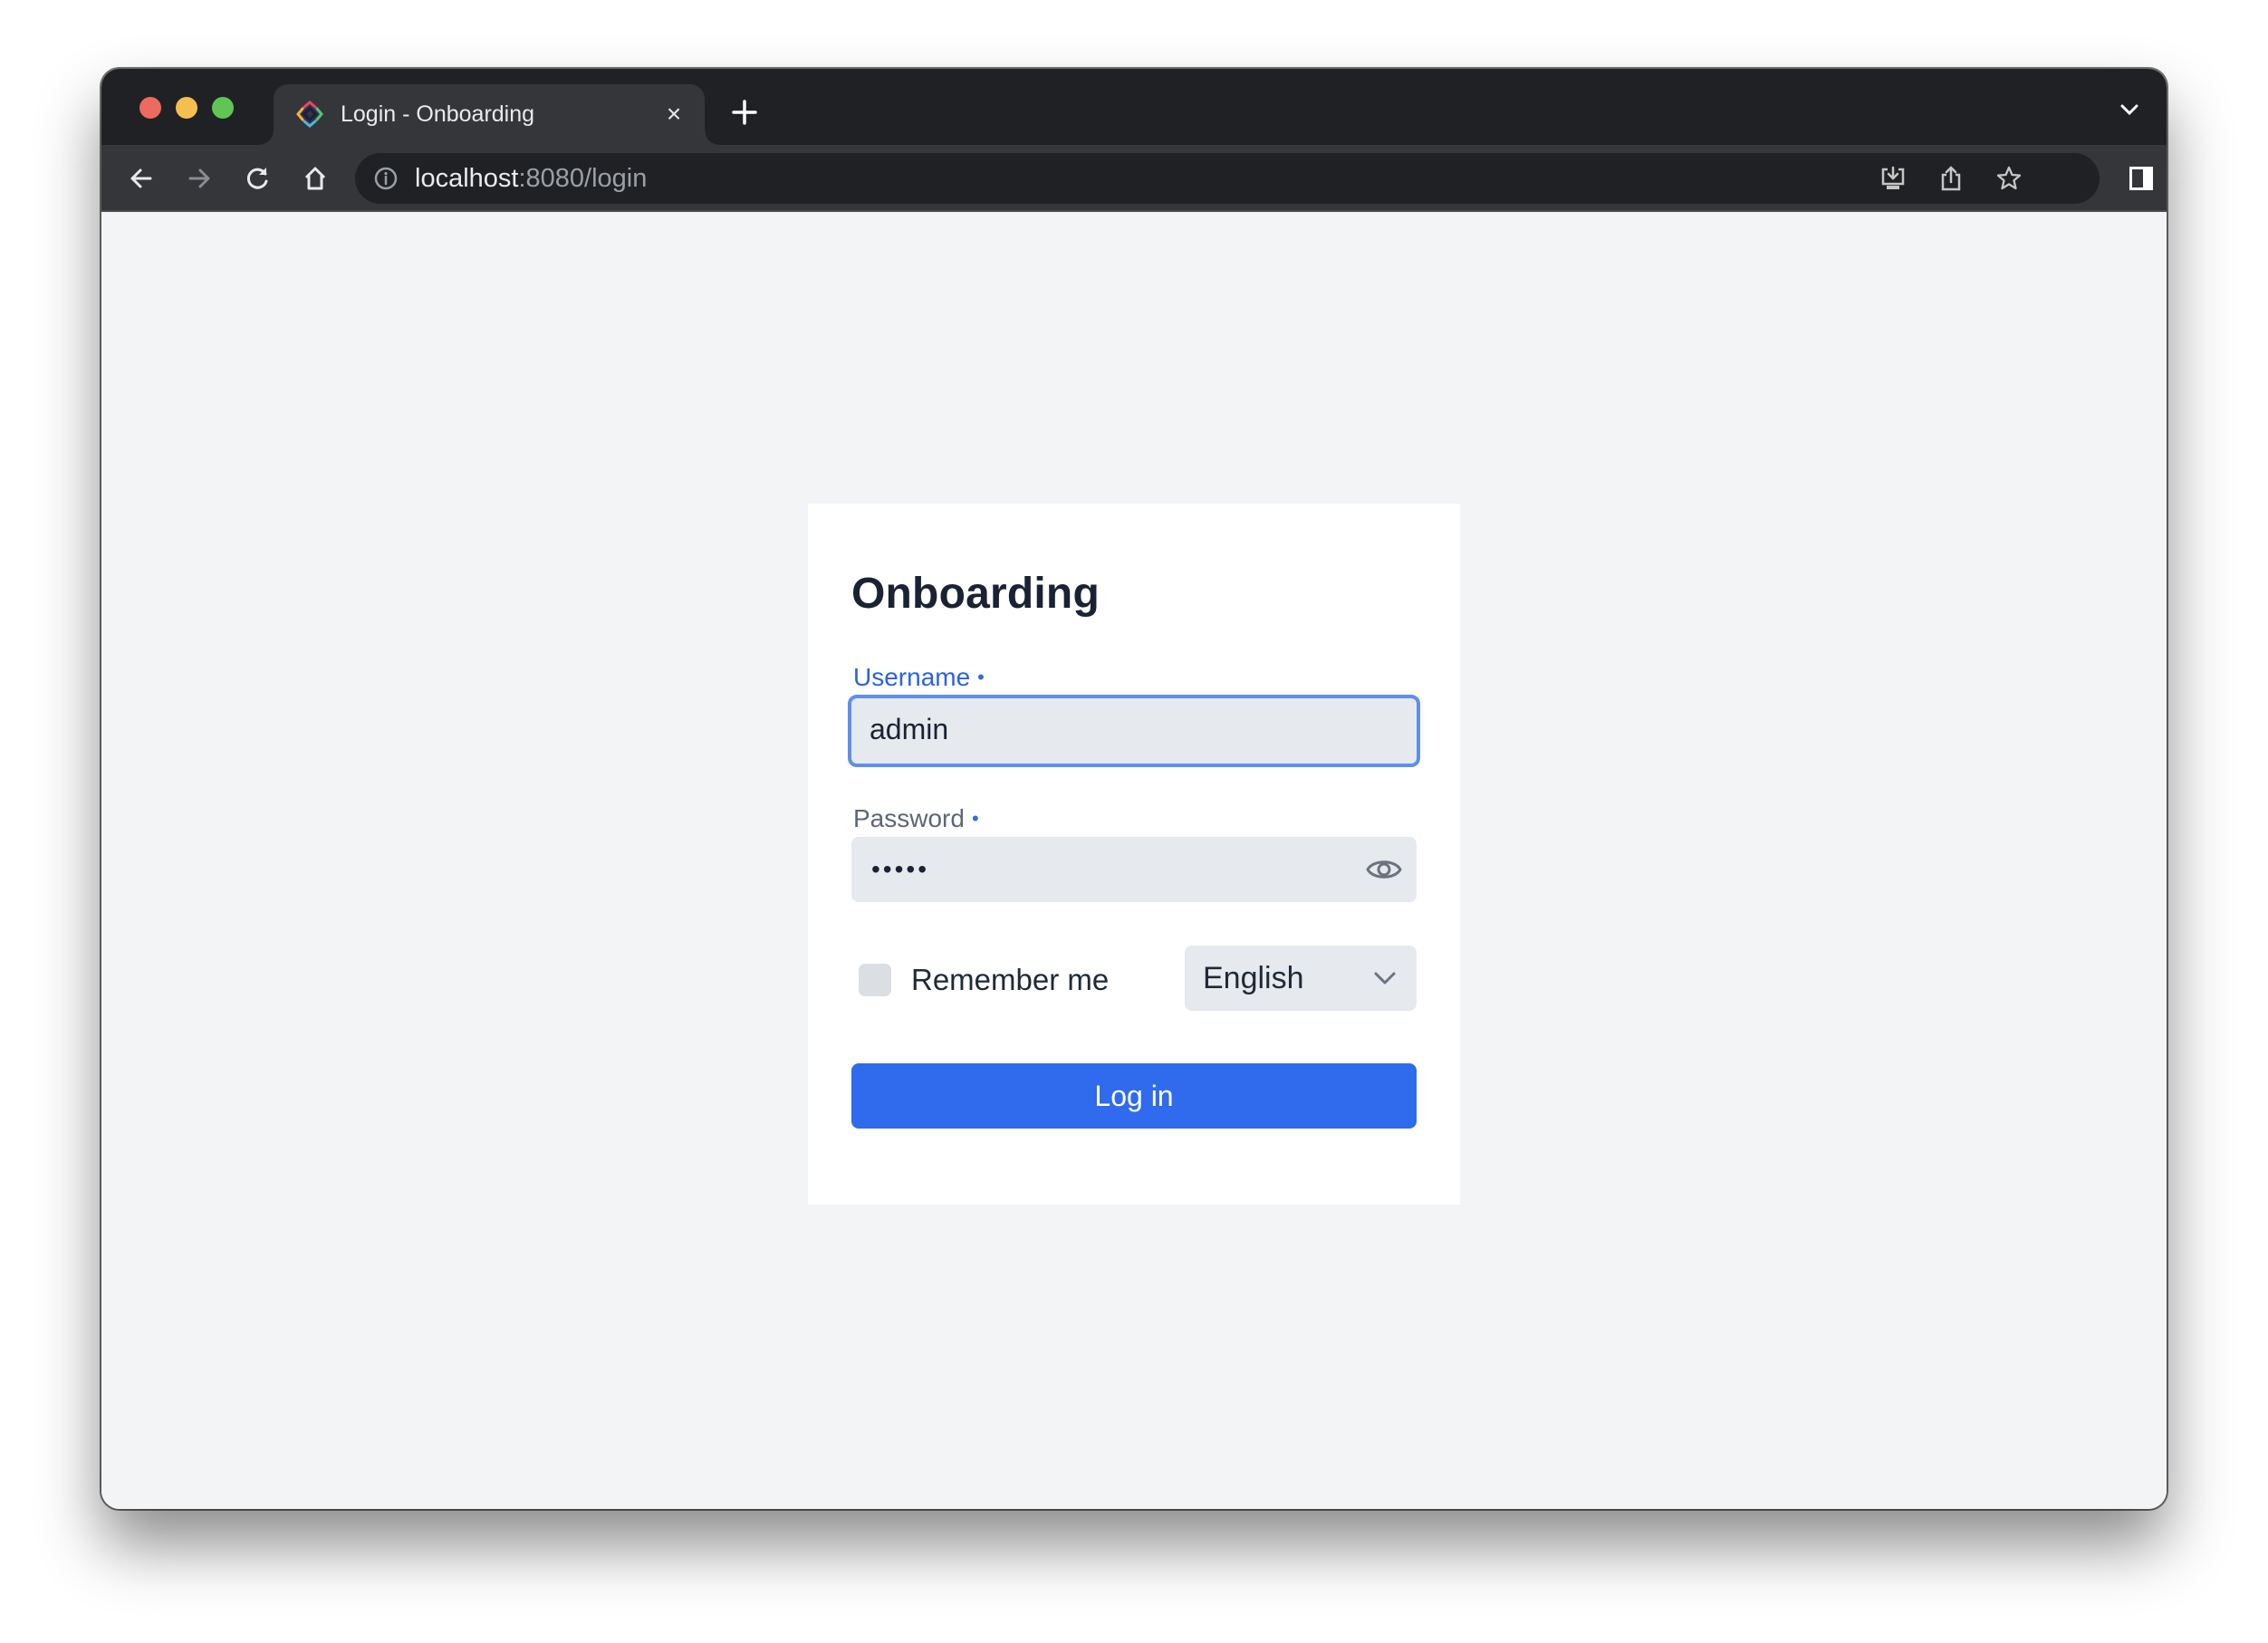 The height and width of the screenshot is (1643, 2268). What do you see at coordinates (1385, 978) in the screenshot?
I see `chevron-down-icon` at bounding box center [1385, 978].